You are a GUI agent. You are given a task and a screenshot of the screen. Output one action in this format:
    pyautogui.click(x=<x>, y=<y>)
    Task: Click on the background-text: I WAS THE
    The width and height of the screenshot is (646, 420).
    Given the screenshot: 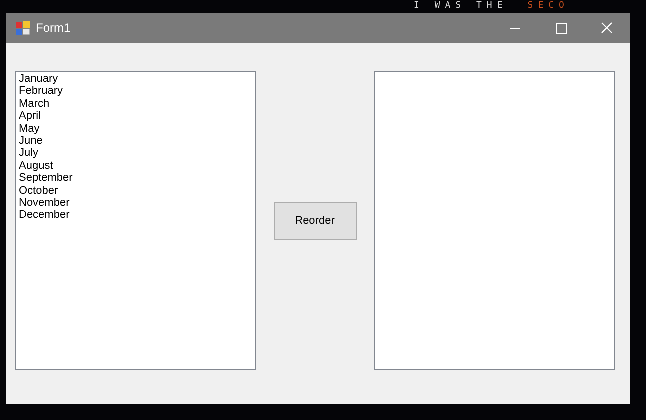 What is the action you would take?
    pyautogui.click(x=461, y=6)
    